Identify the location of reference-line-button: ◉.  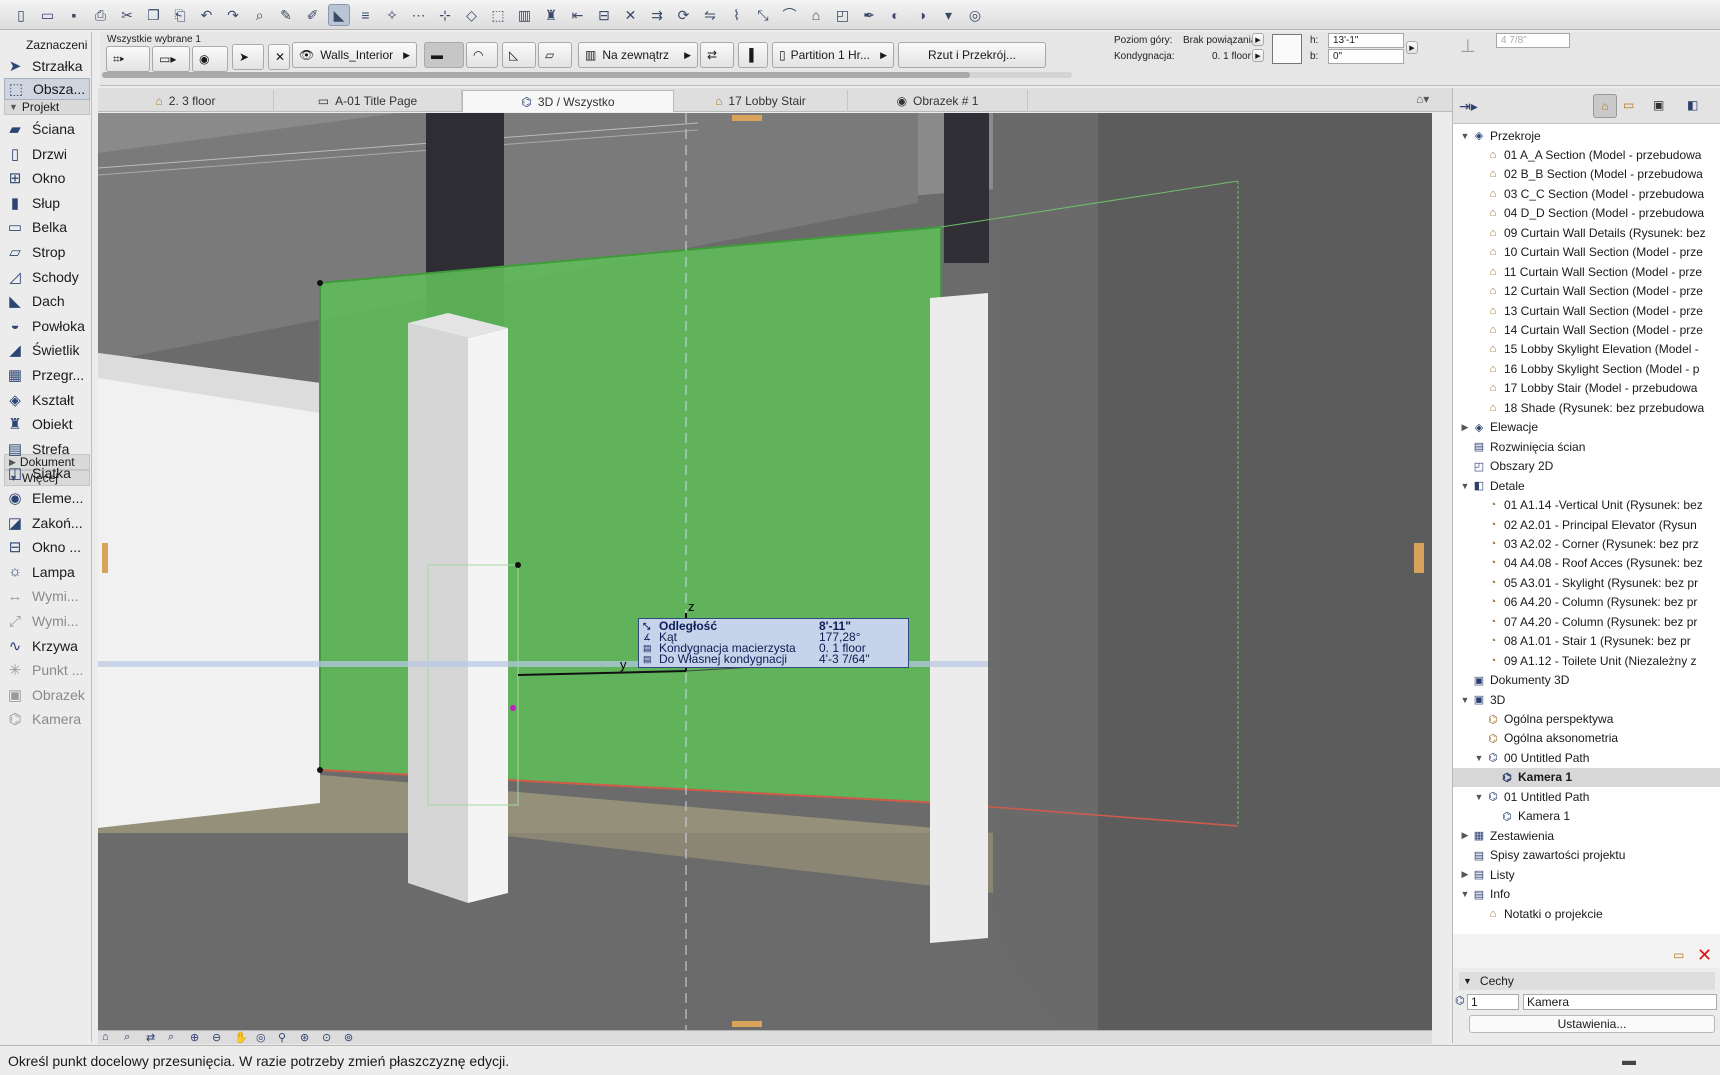
(210, 59).